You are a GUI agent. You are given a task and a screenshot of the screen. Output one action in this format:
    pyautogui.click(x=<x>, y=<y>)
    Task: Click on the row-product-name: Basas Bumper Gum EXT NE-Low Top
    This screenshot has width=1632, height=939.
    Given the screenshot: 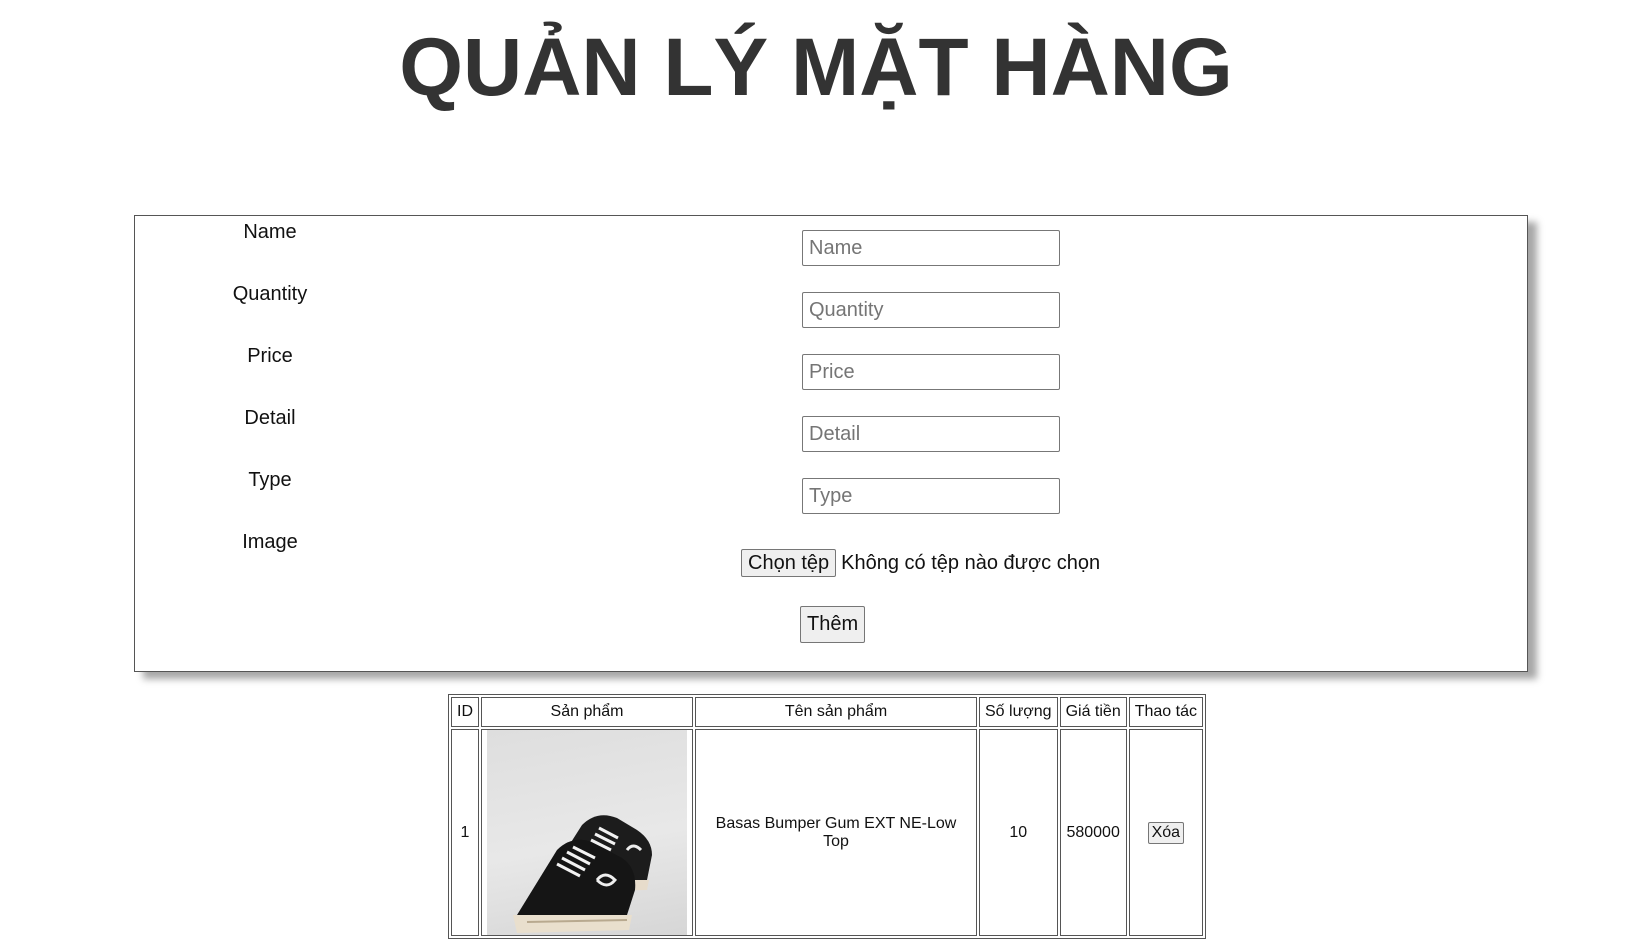 What is the action you would take?
    pyautogui.click(x=836, y=832)
    